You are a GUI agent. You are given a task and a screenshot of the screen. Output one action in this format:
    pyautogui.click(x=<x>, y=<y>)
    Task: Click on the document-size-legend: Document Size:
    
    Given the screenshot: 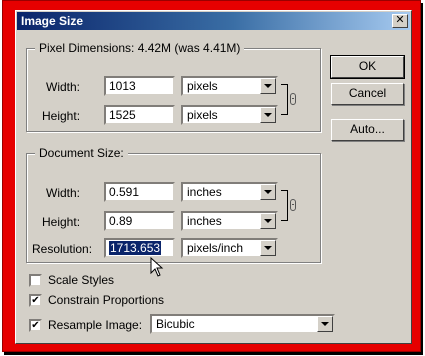 What is the action you would take?
    pyautogui.click(x=81, y=153)
    